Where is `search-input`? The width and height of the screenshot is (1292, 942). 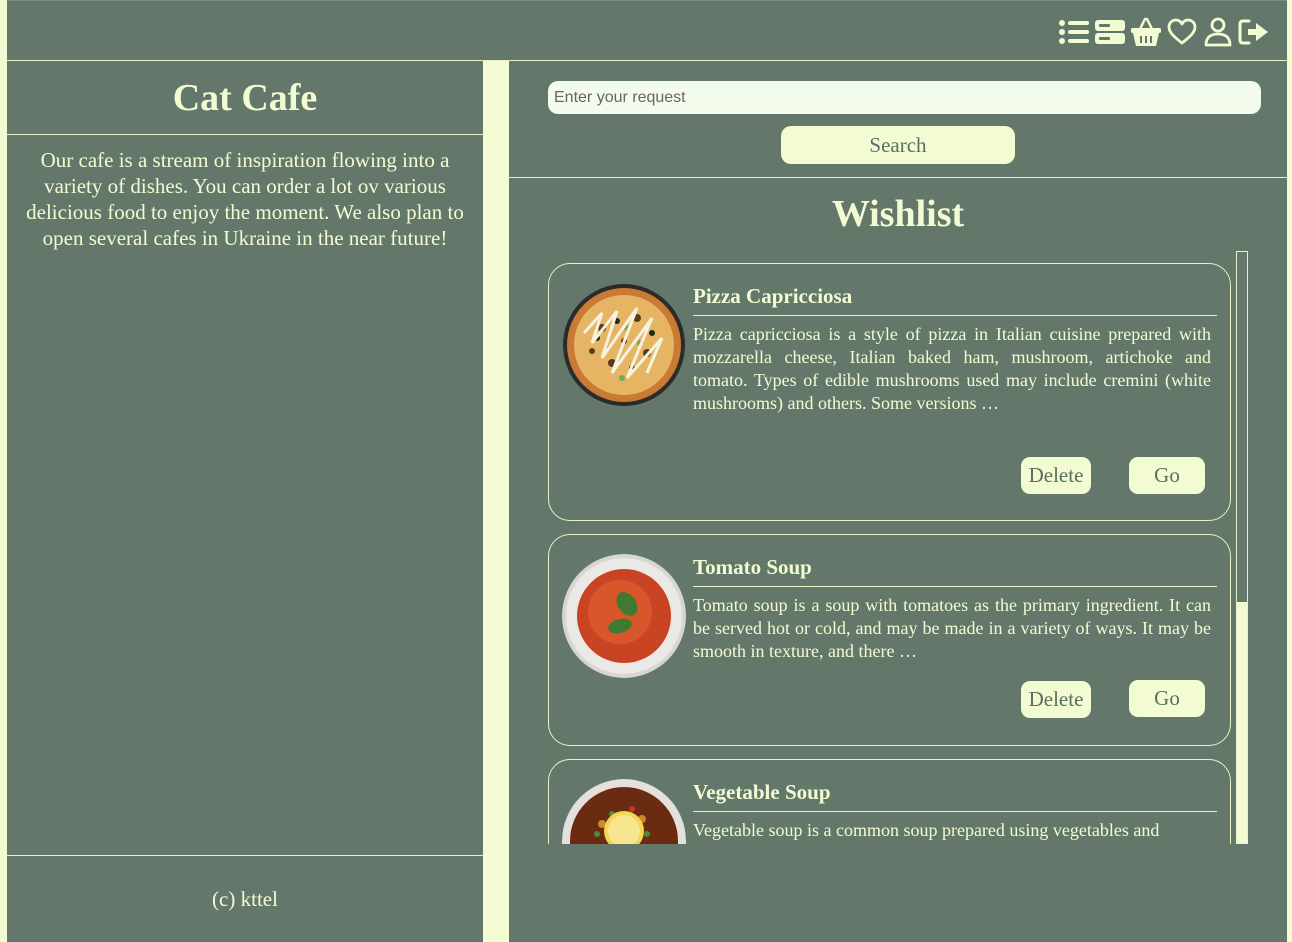
search-input is located at coordinates (904, 97).